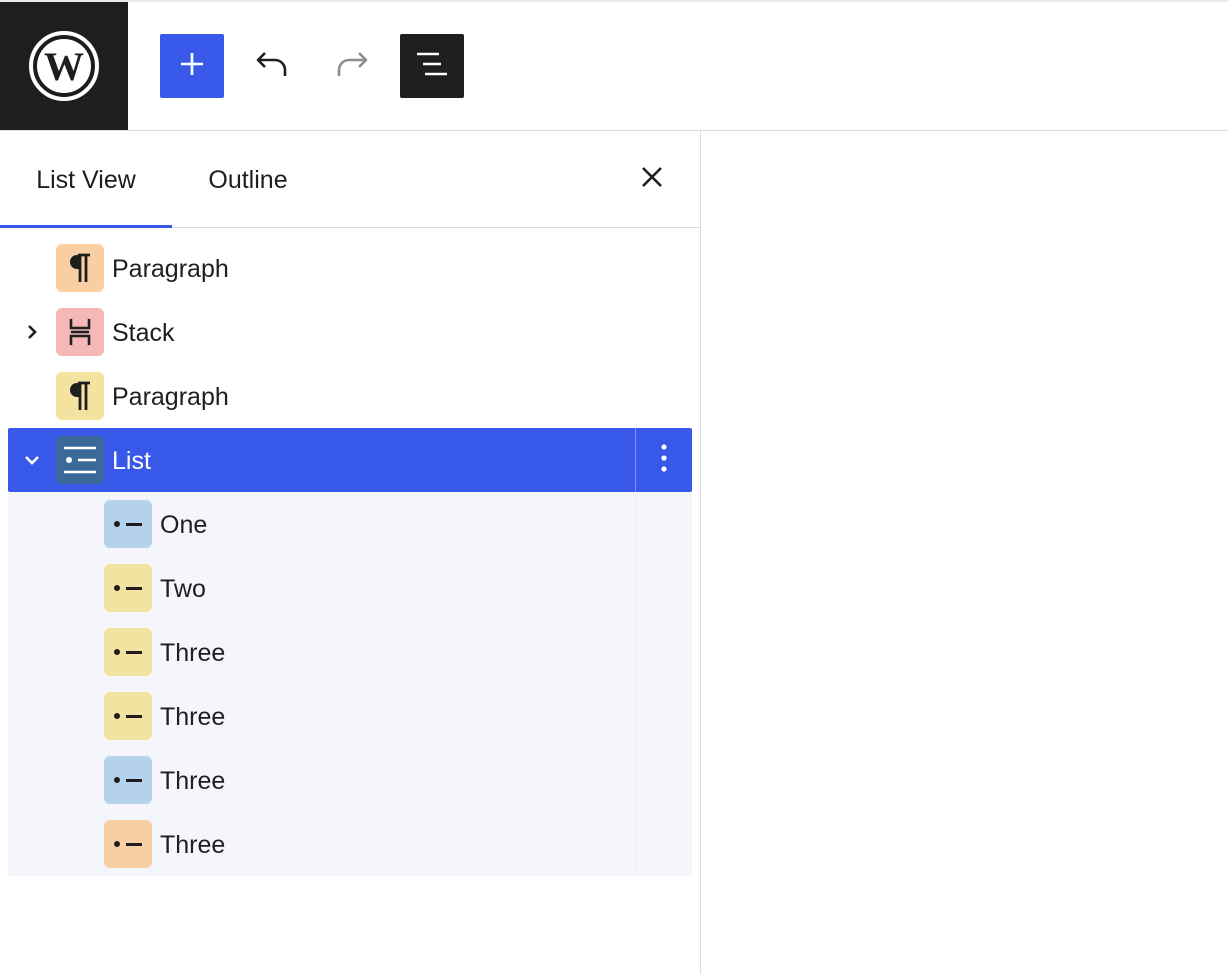 This screenshot has height=974, width=1228. I want to click on list-view-icon, so click(432, 66).